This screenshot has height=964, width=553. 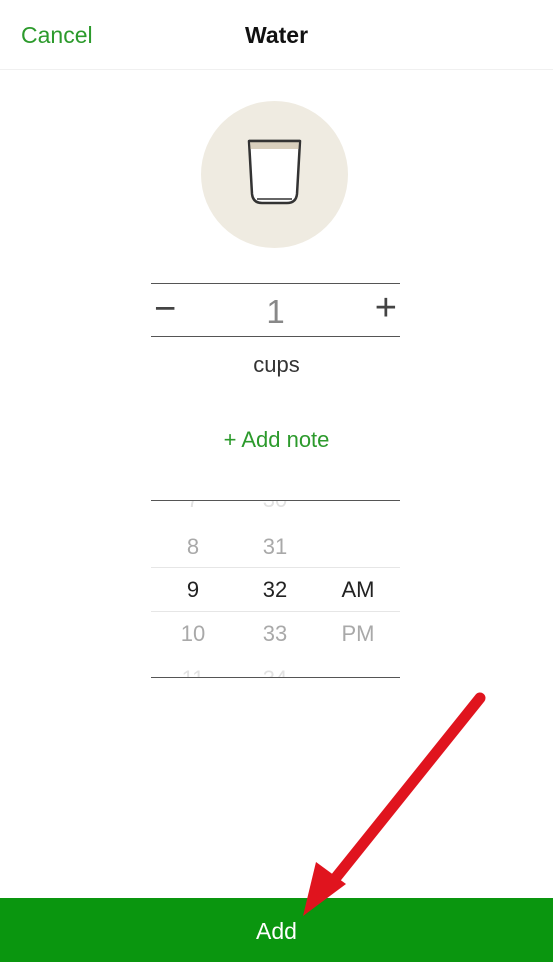 I want to click on hour-selected: 9, so click(x=193, y=590).